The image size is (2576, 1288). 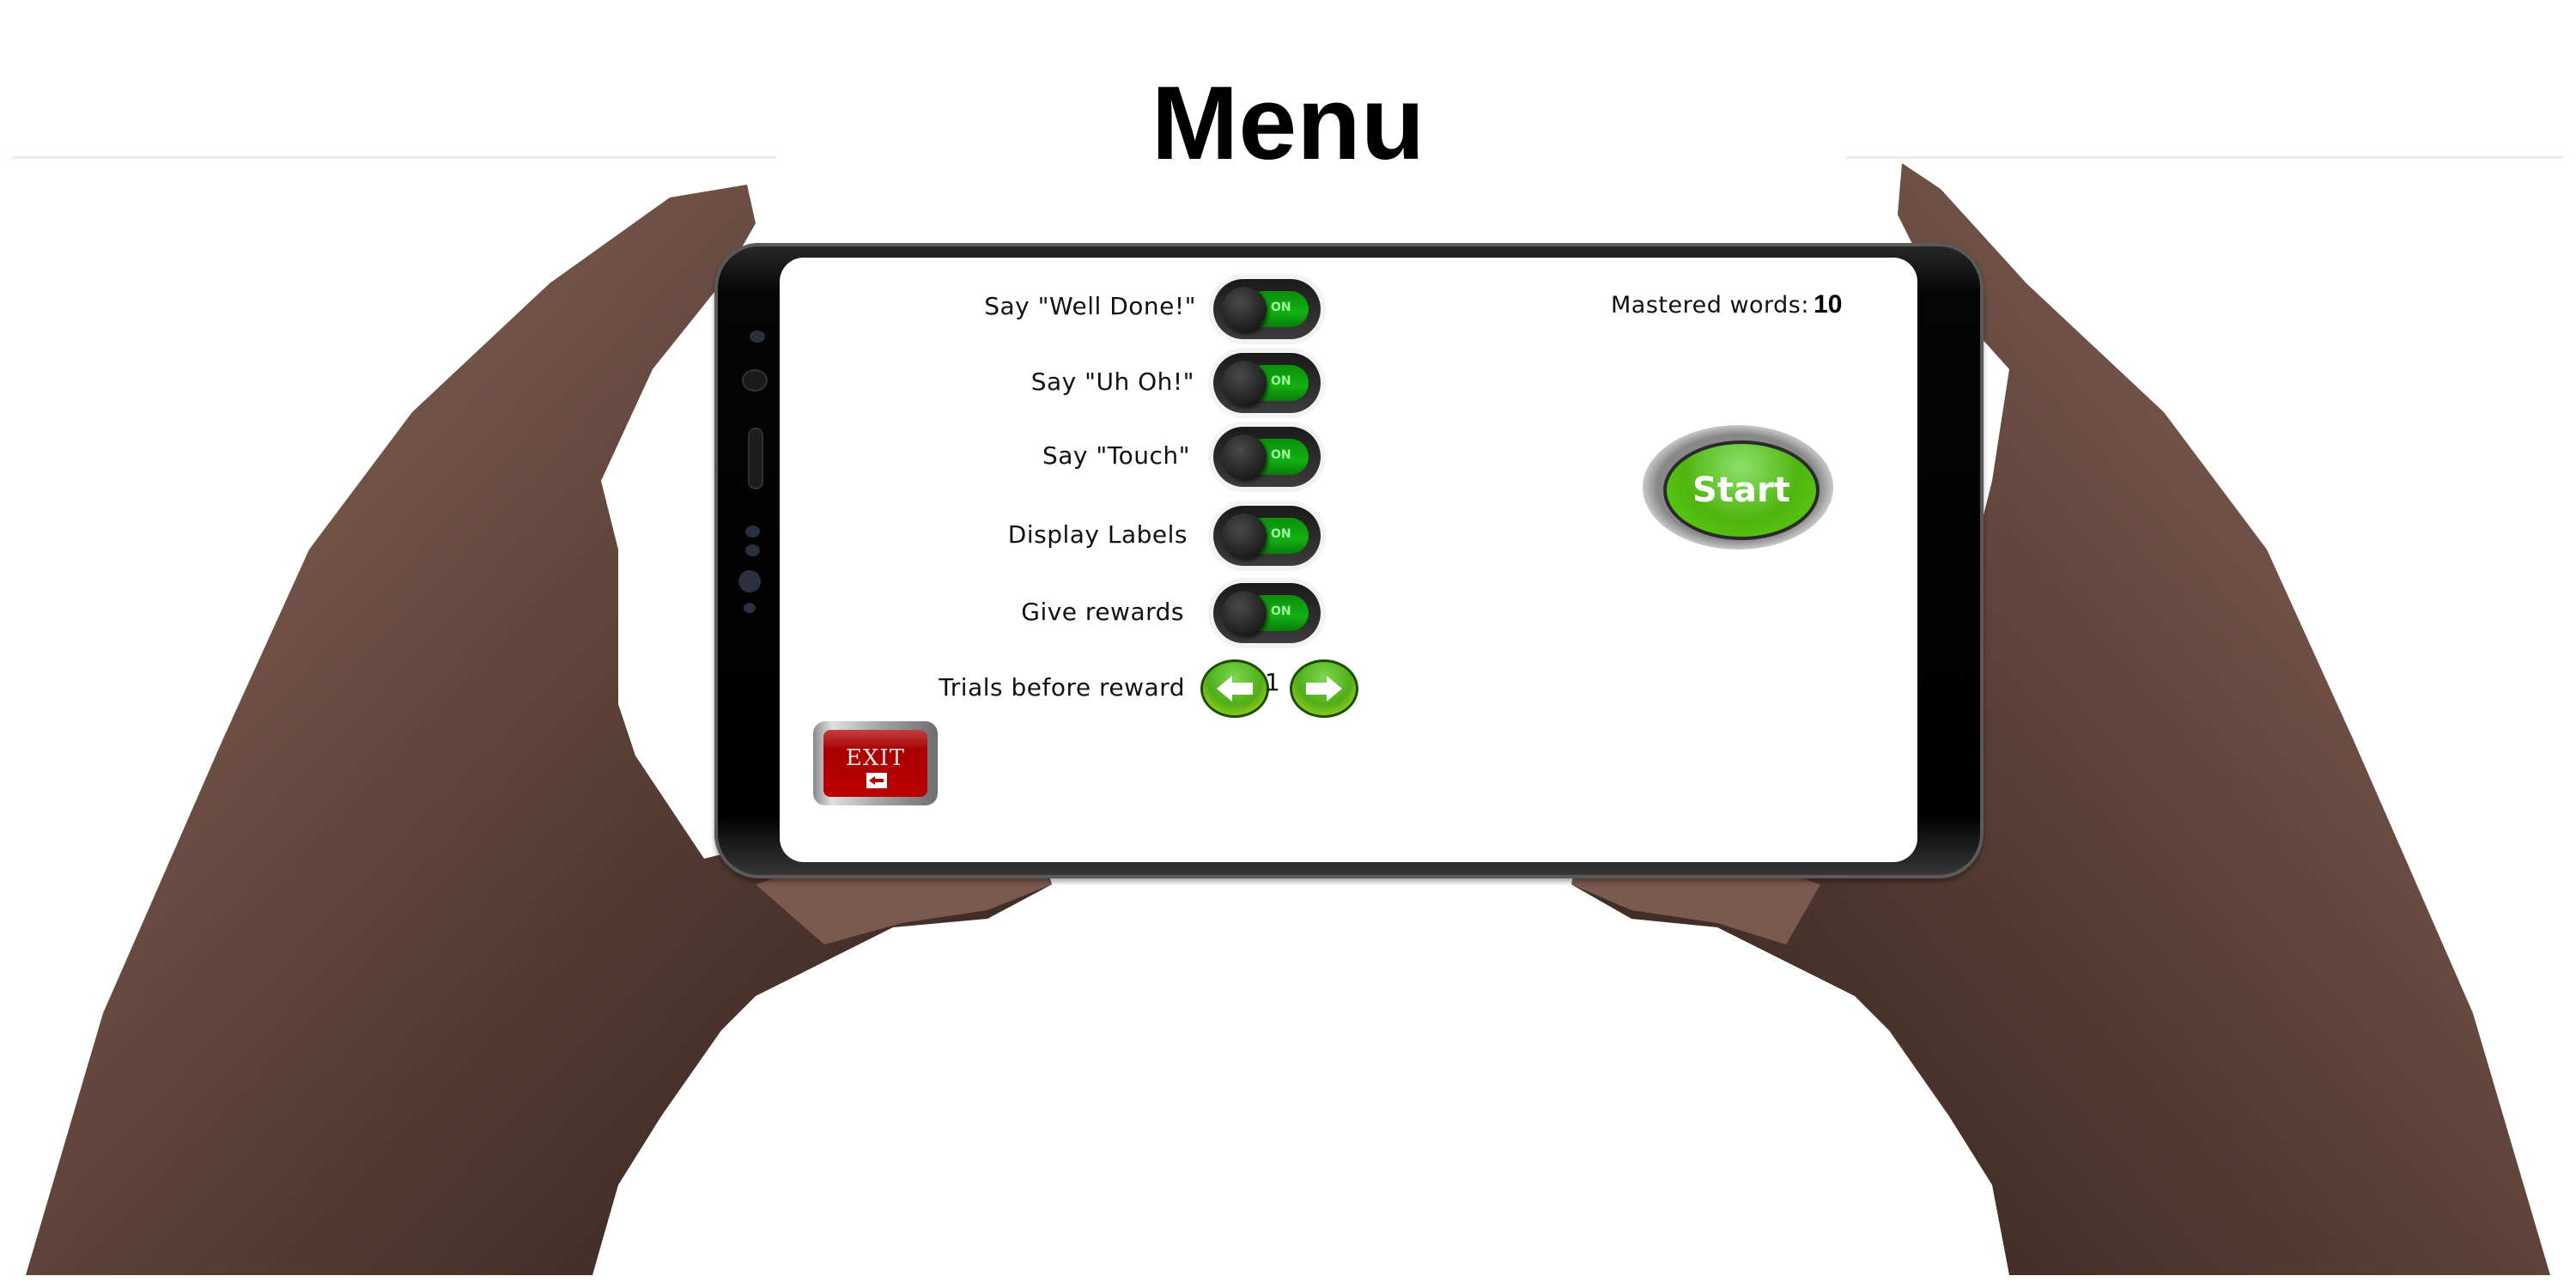 What do you see at coordinates (1272, 682) in the screenshot?
I see `trials-value: 1` at bounding box center [1272, 682].